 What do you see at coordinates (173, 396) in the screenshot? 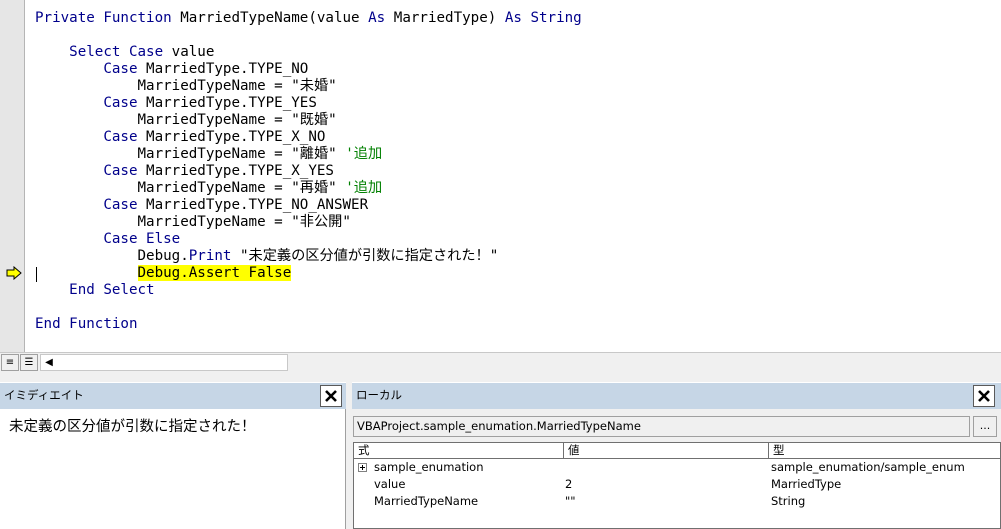
I see `immediate-window-title: イミディエイト` at bounding box center [173, 396].